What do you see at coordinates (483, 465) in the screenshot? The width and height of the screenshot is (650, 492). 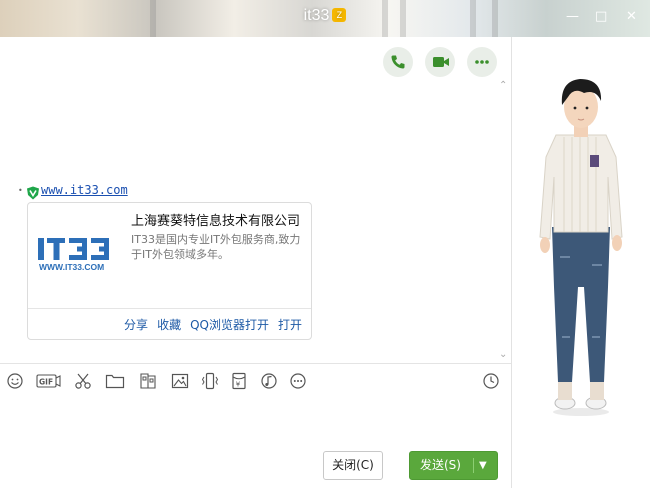 I see `send-options-chevron-icon: ▼` at bounding box center [483, 465].